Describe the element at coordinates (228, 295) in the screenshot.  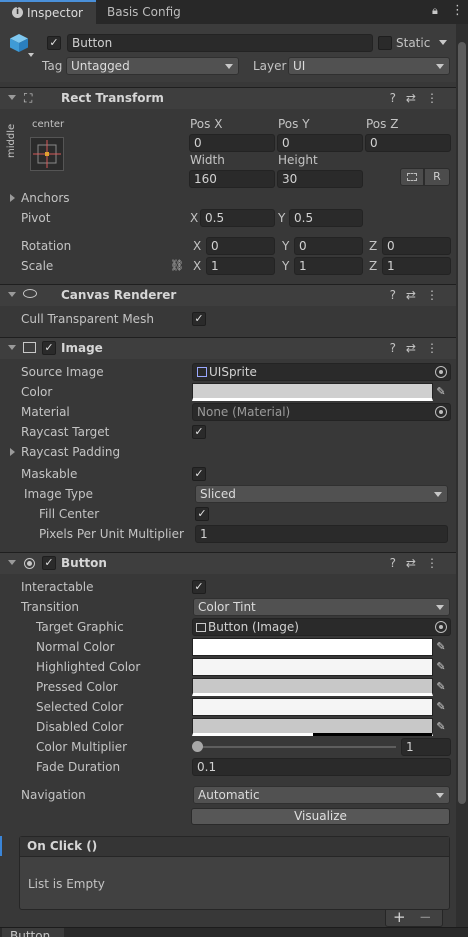
I see `canvas-renderer-header: Canvas Renderer ?⇄⋮` at that location.